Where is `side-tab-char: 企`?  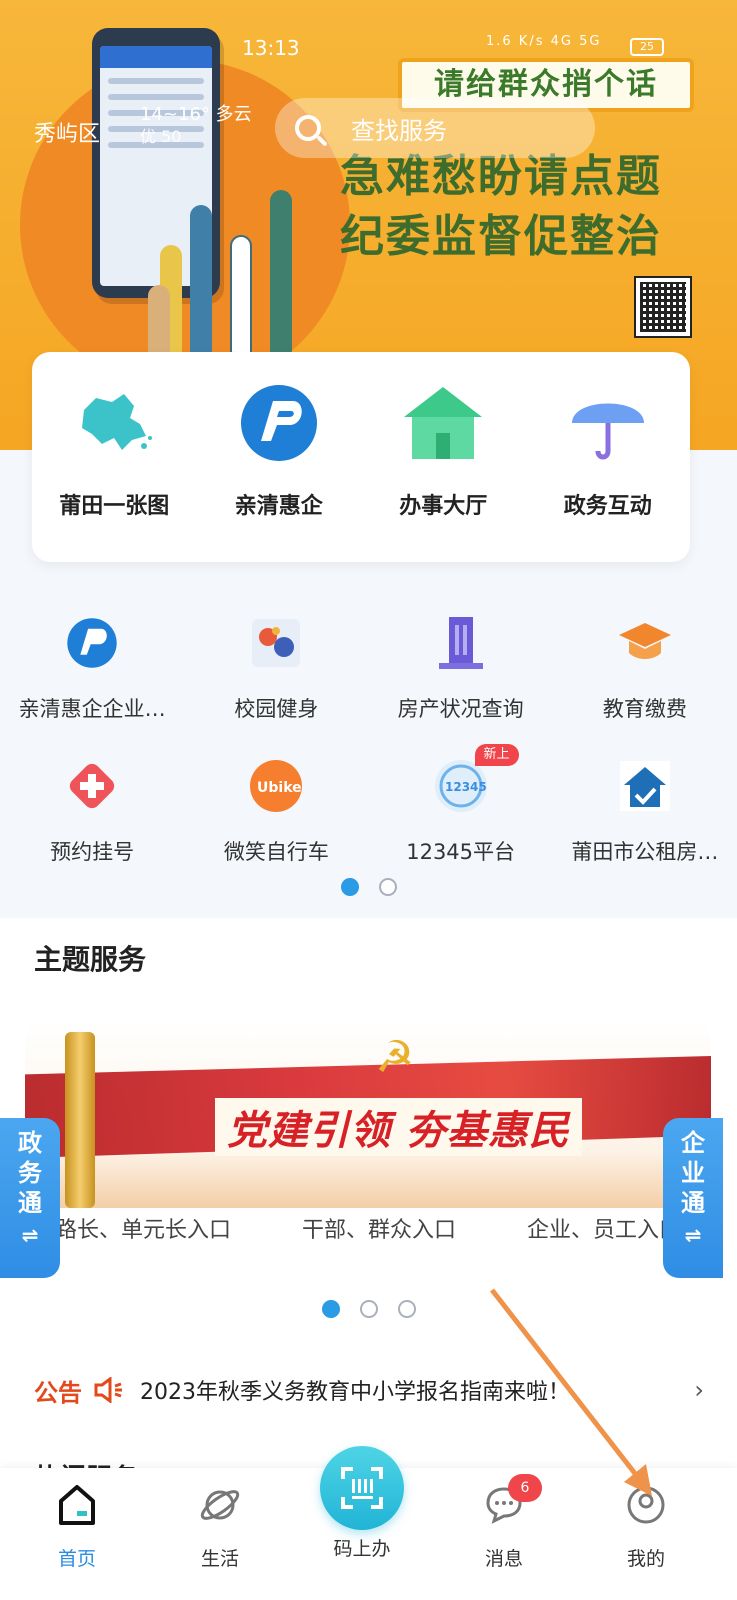
side-tab-char: 企 is located at coordinates (693, 1143).